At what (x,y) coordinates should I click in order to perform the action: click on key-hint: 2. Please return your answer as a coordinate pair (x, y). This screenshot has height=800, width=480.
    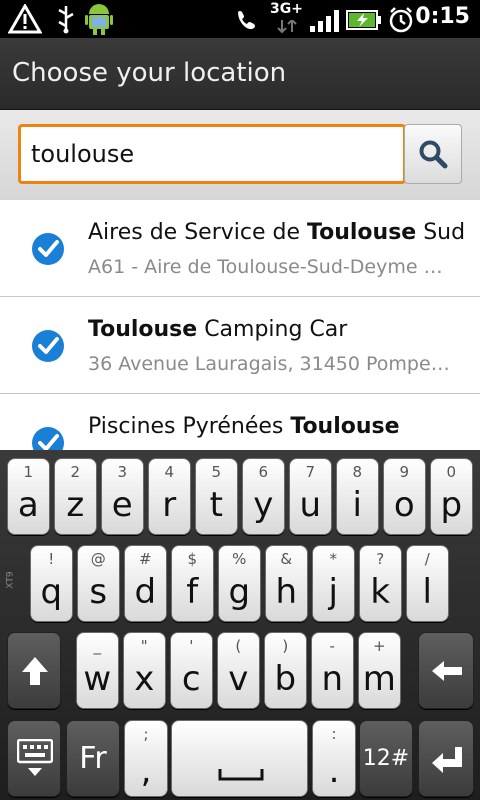
    Looking at the image, I should click on (75, 472).